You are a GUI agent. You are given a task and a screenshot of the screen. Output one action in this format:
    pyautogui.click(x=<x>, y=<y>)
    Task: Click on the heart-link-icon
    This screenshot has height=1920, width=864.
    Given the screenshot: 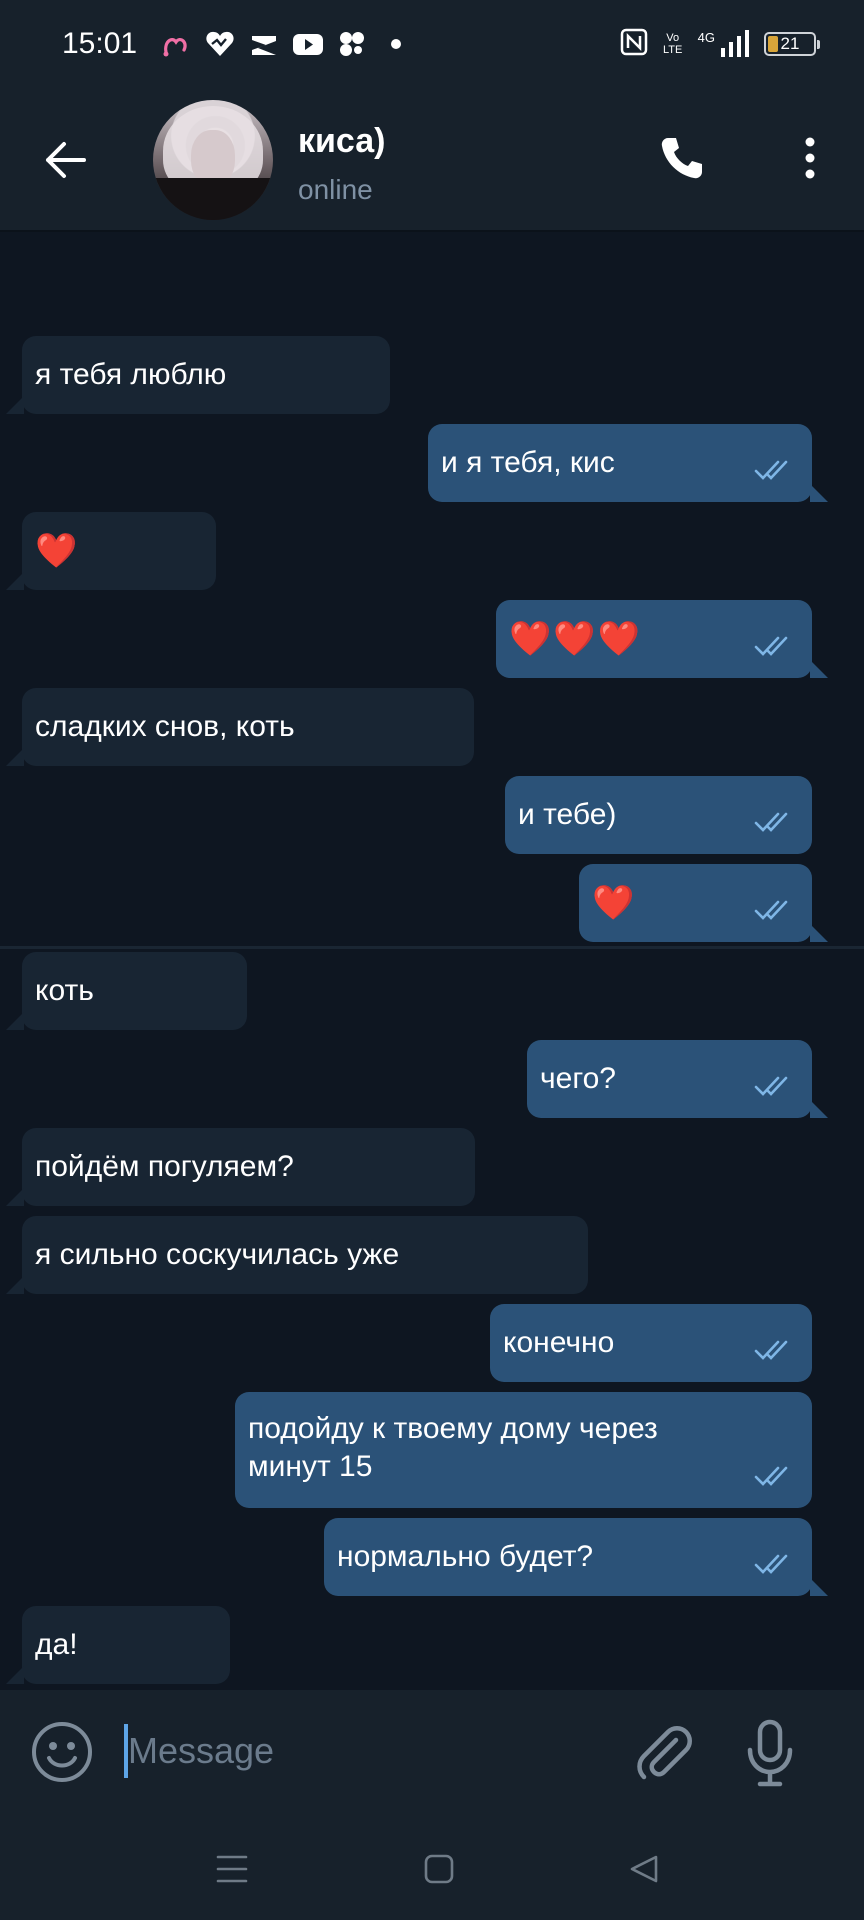 What is the action you would take?
    pyautogui.click(x=176, y=44)
    